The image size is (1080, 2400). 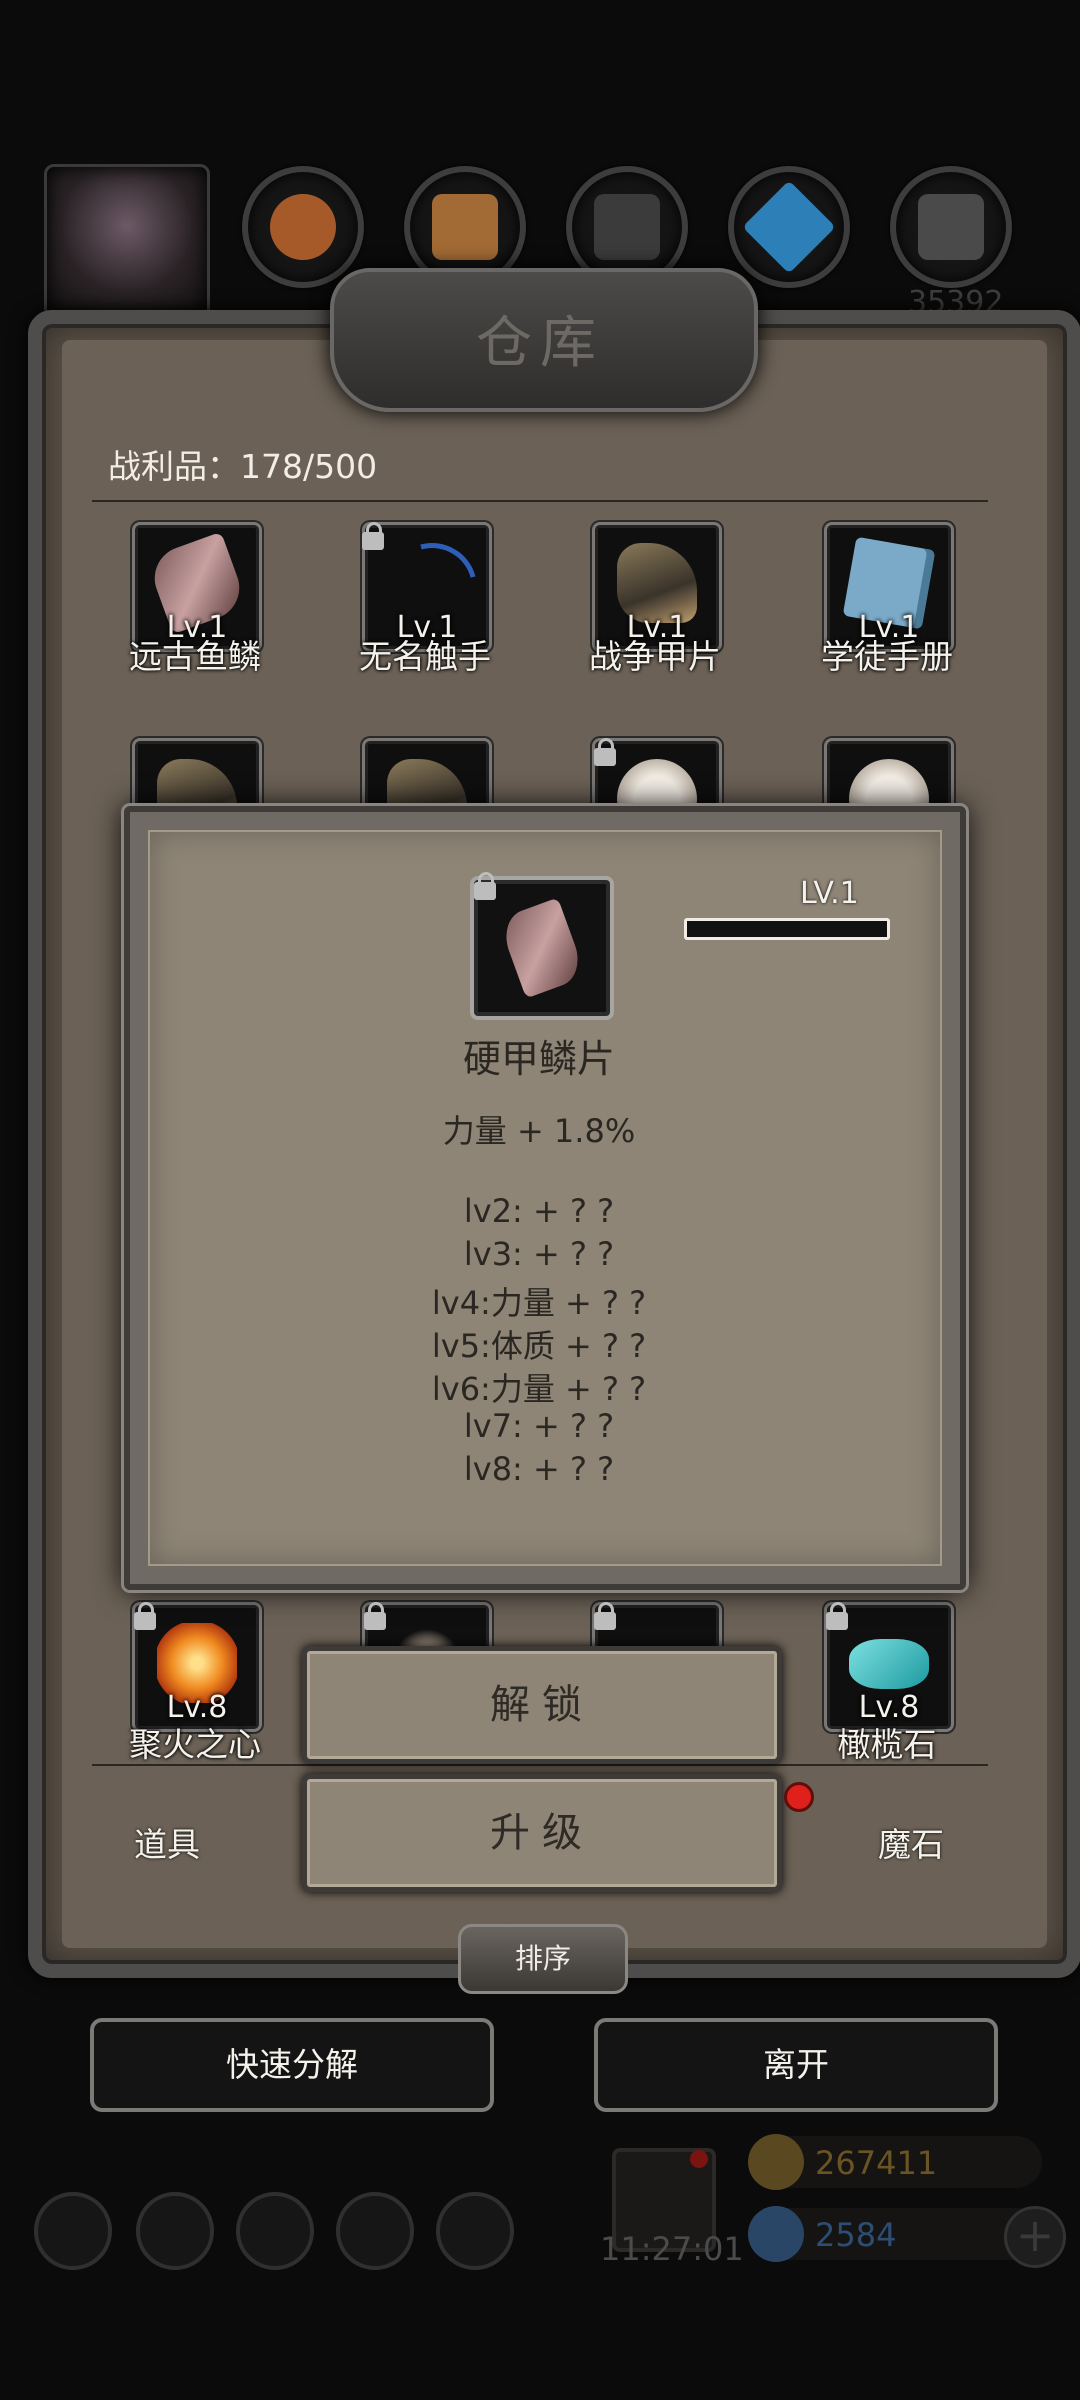 What do you see at coordinates (542, 948) in the screenshot?
I see `scale-icon` at bounding box center [542, 948].